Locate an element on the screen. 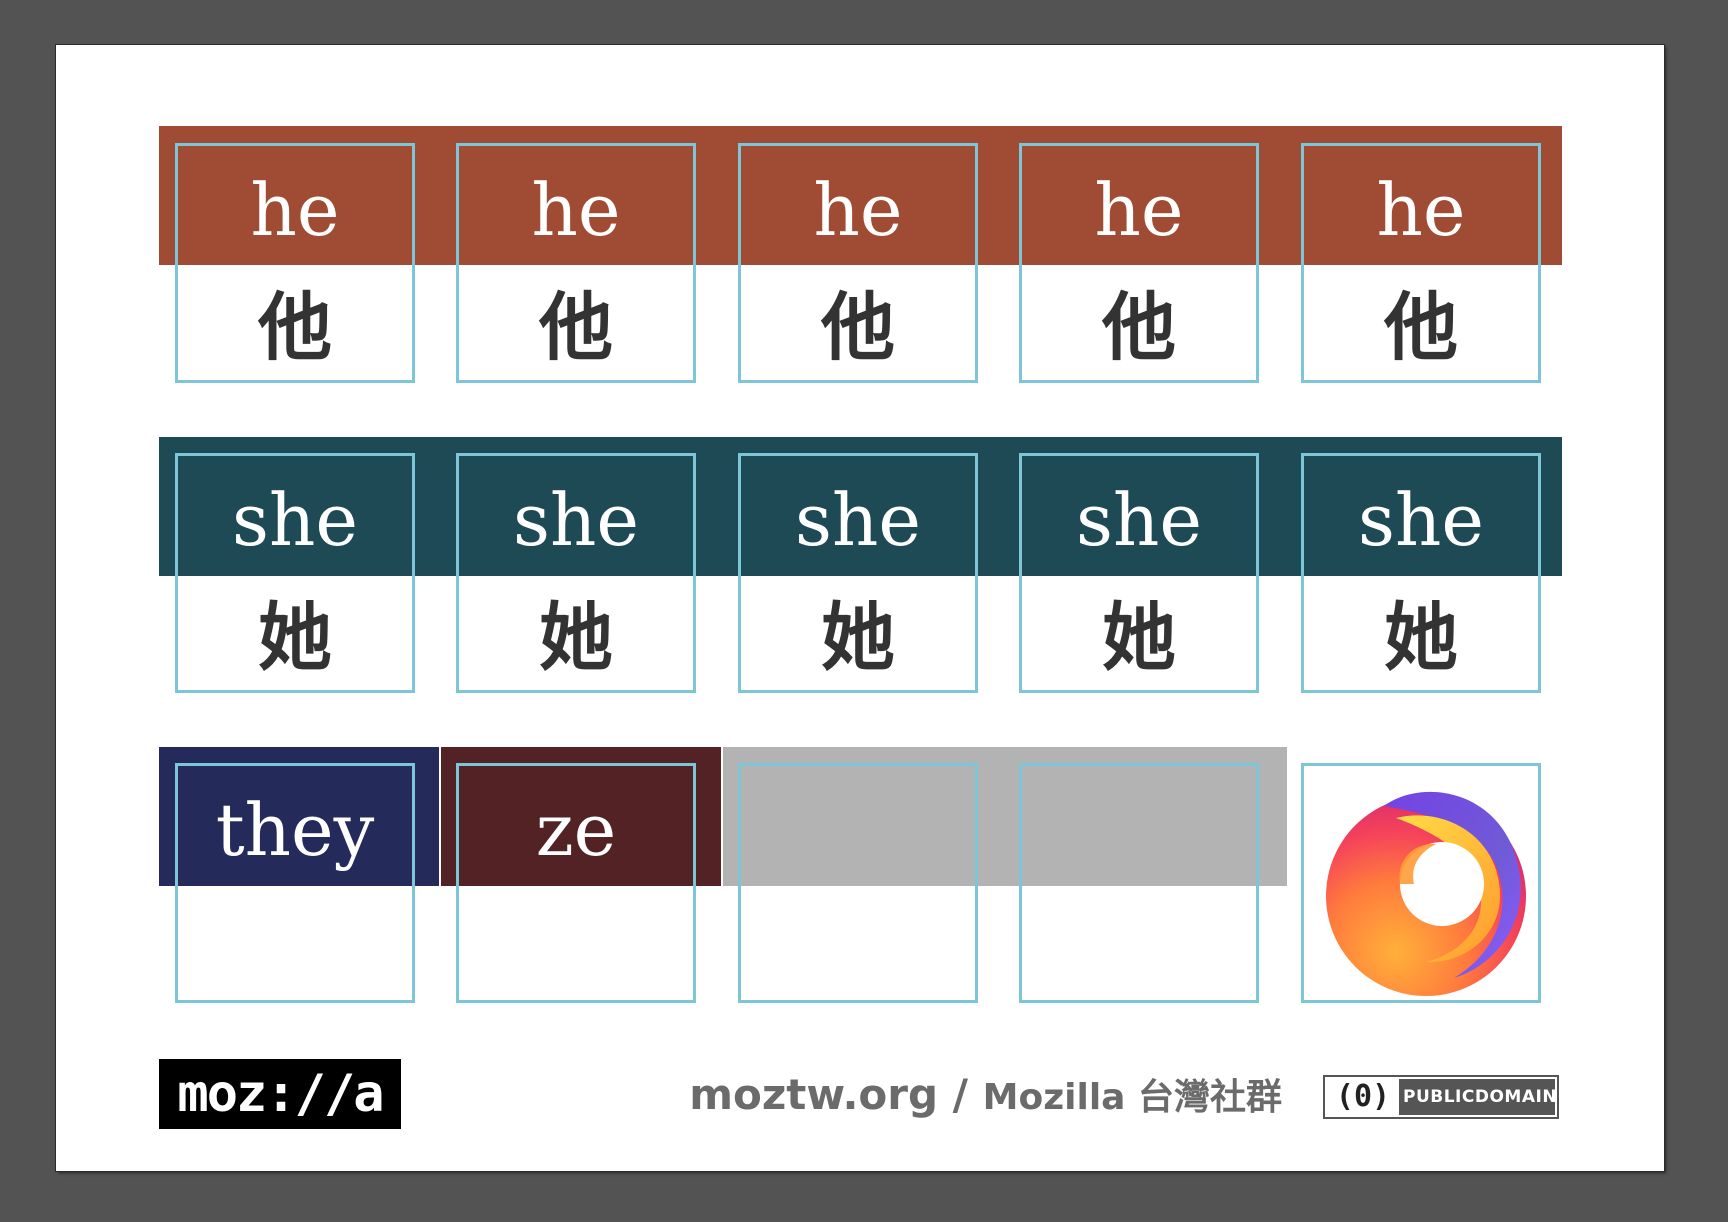 The width and height of the screenshot is (1728, 1222). community-name: Mozilla 台灣社群 is located at coordinates (1132, 1097).